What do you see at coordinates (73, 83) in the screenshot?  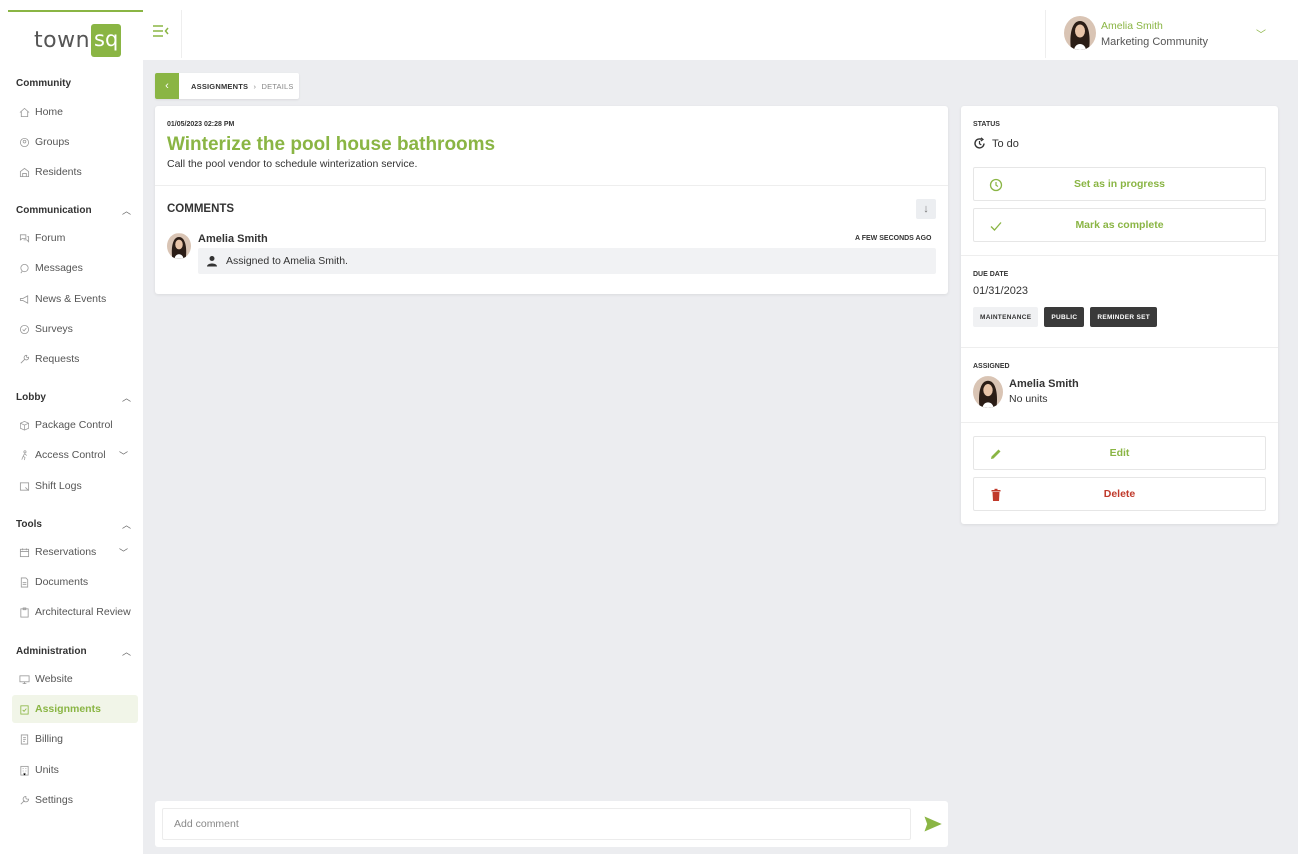 I see `section-community: Community` at bounding box center [73, 83].